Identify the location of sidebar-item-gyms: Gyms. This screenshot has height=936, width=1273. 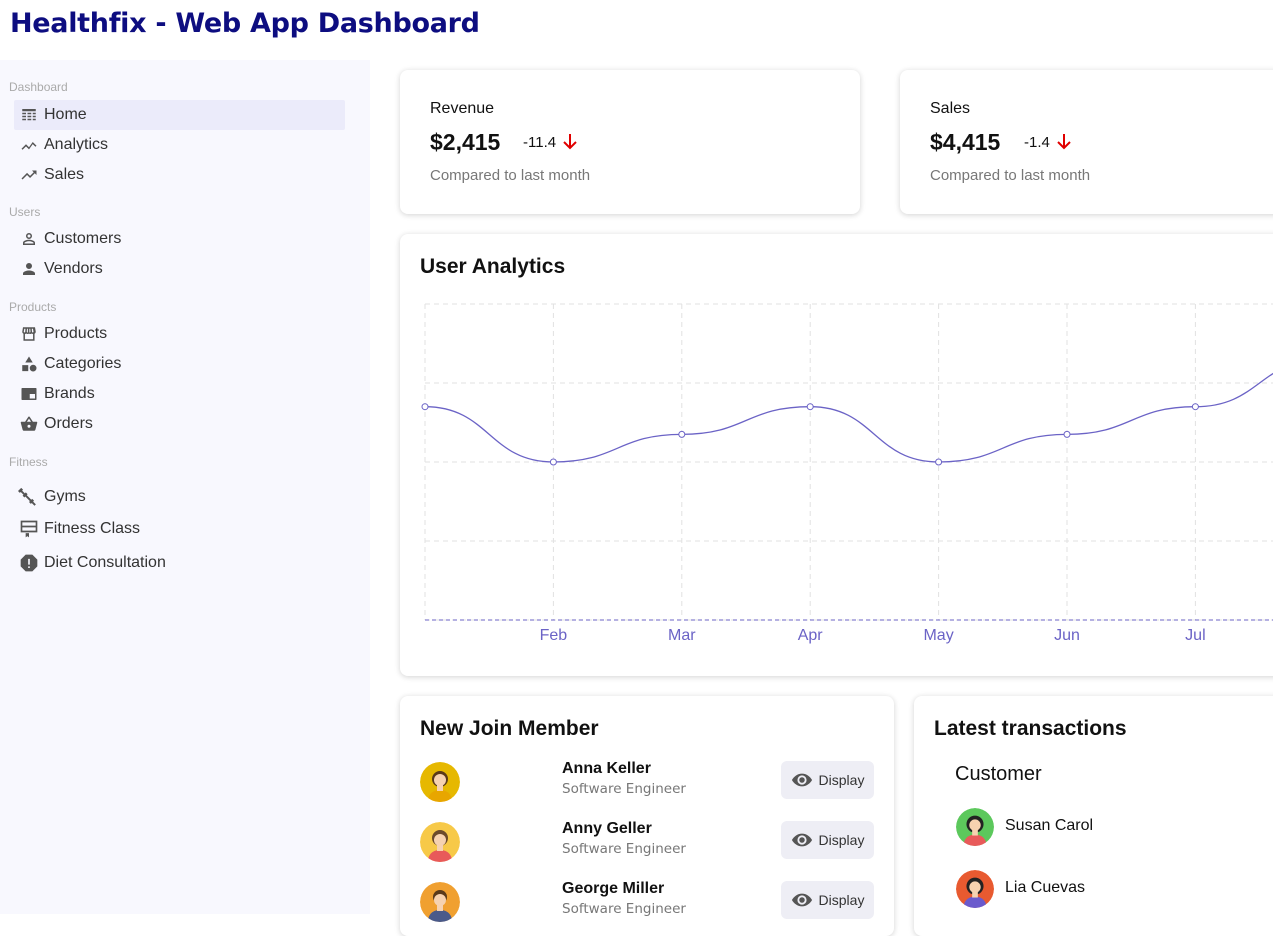
(179, 497).